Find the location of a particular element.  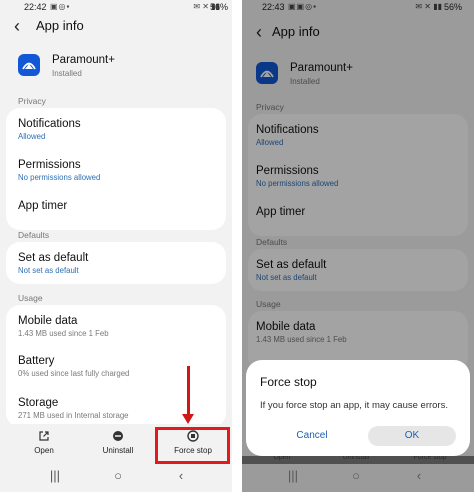

cancel-button: Cancel is located at coordinates (312, 436).